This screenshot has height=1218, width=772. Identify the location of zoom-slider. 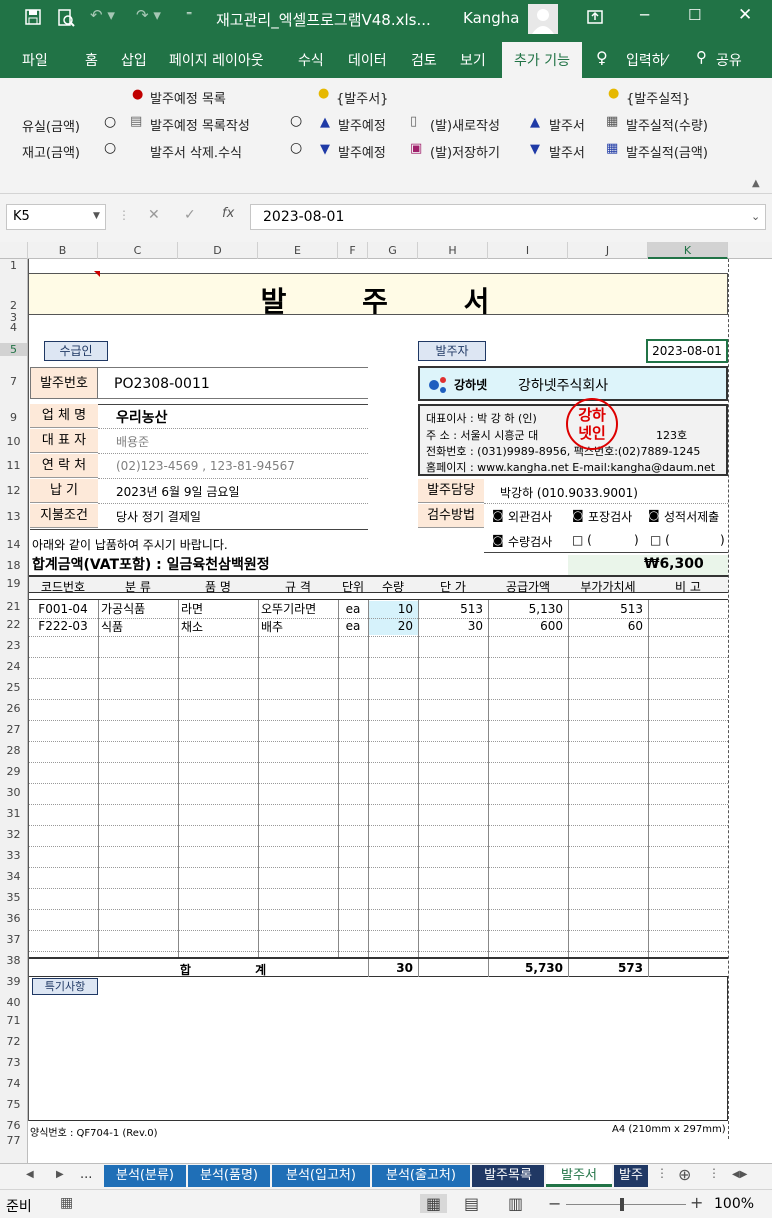
(626, 1204).